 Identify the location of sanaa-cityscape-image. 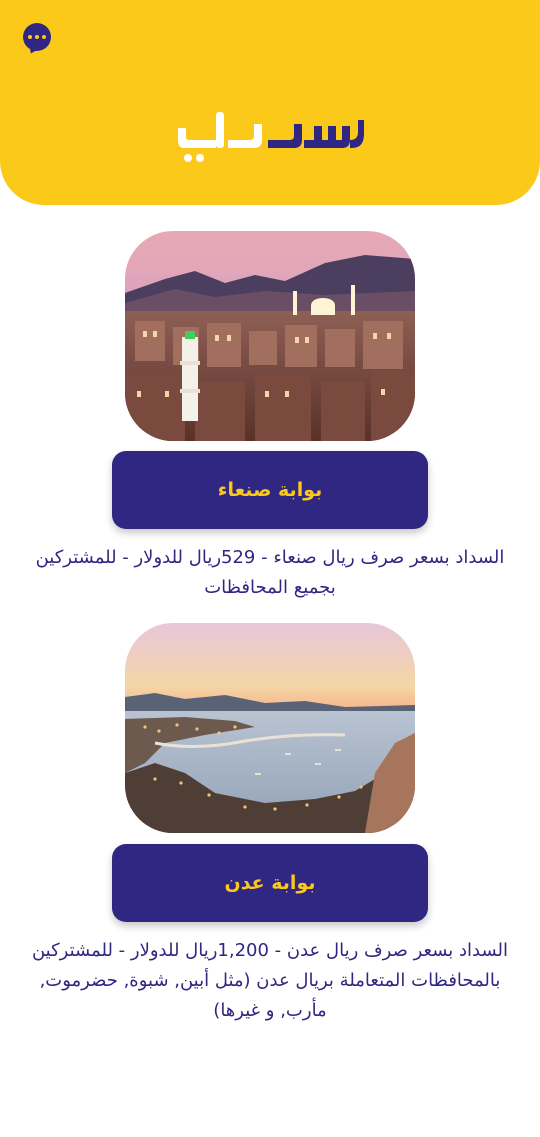
(270, 336).